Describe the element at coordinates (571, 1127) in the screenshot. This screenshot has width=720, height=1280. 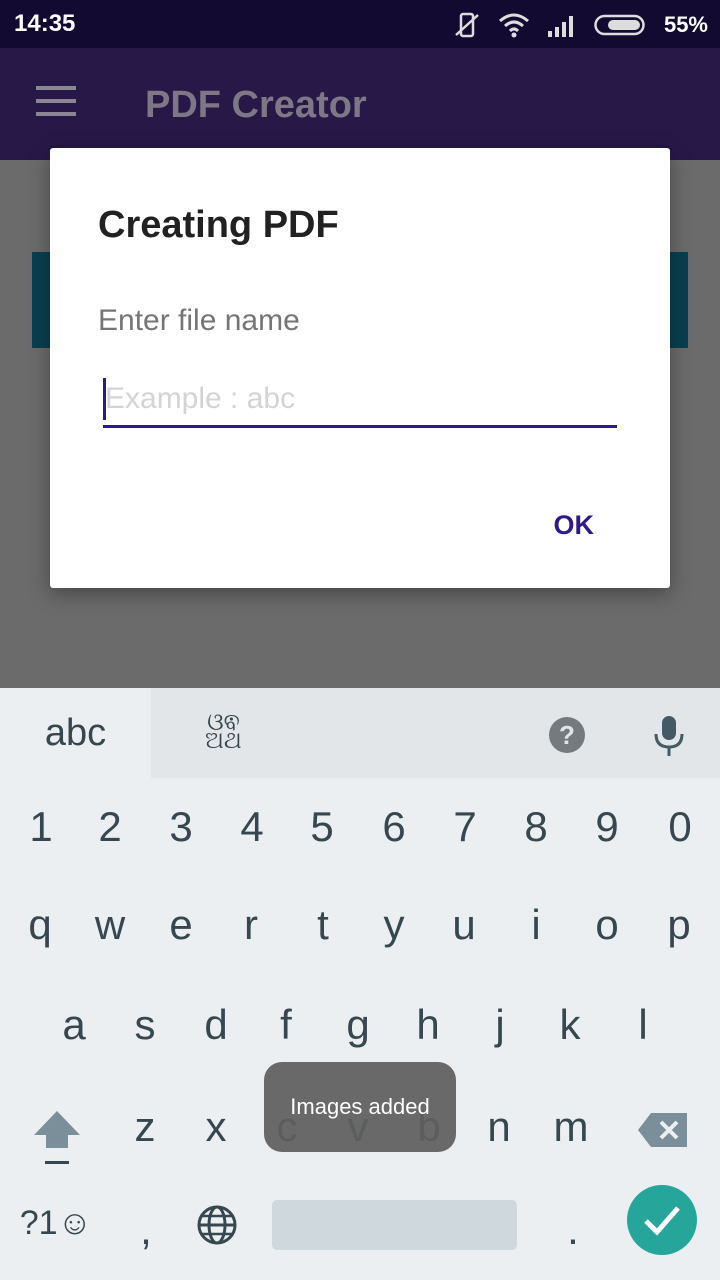
I see `key-m: m` at that location.